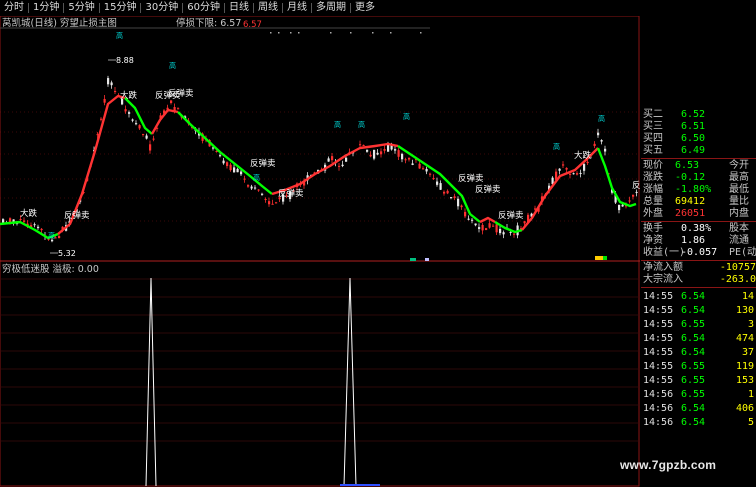 The width and height of the screenshot is (756, 487). I want to click on period-tab-0: 分时, so click(14, 8).